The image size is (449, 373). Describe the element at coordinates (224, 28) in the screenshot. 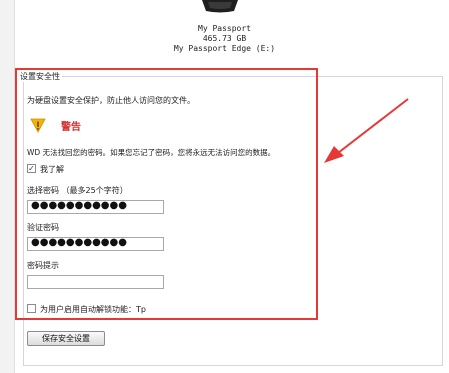

I see `device-name: My Passport` at that location.